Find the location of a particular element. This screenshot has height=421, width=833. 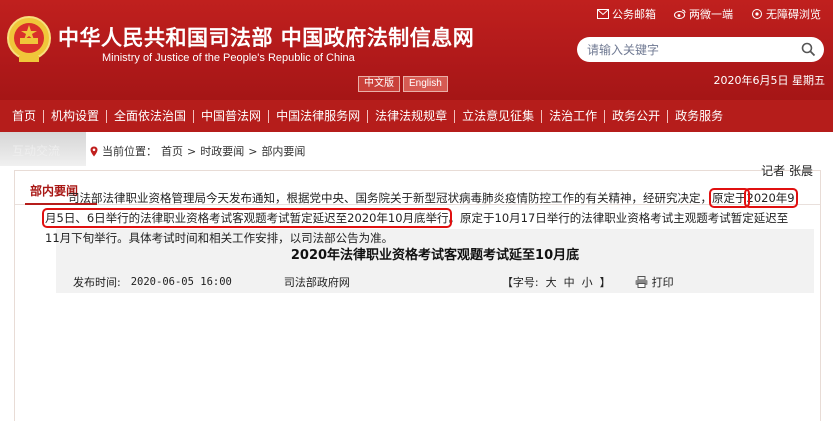

top-links: 公务邮箱 两微一端 无障碍浏览 is located at coordinates (709, 14).